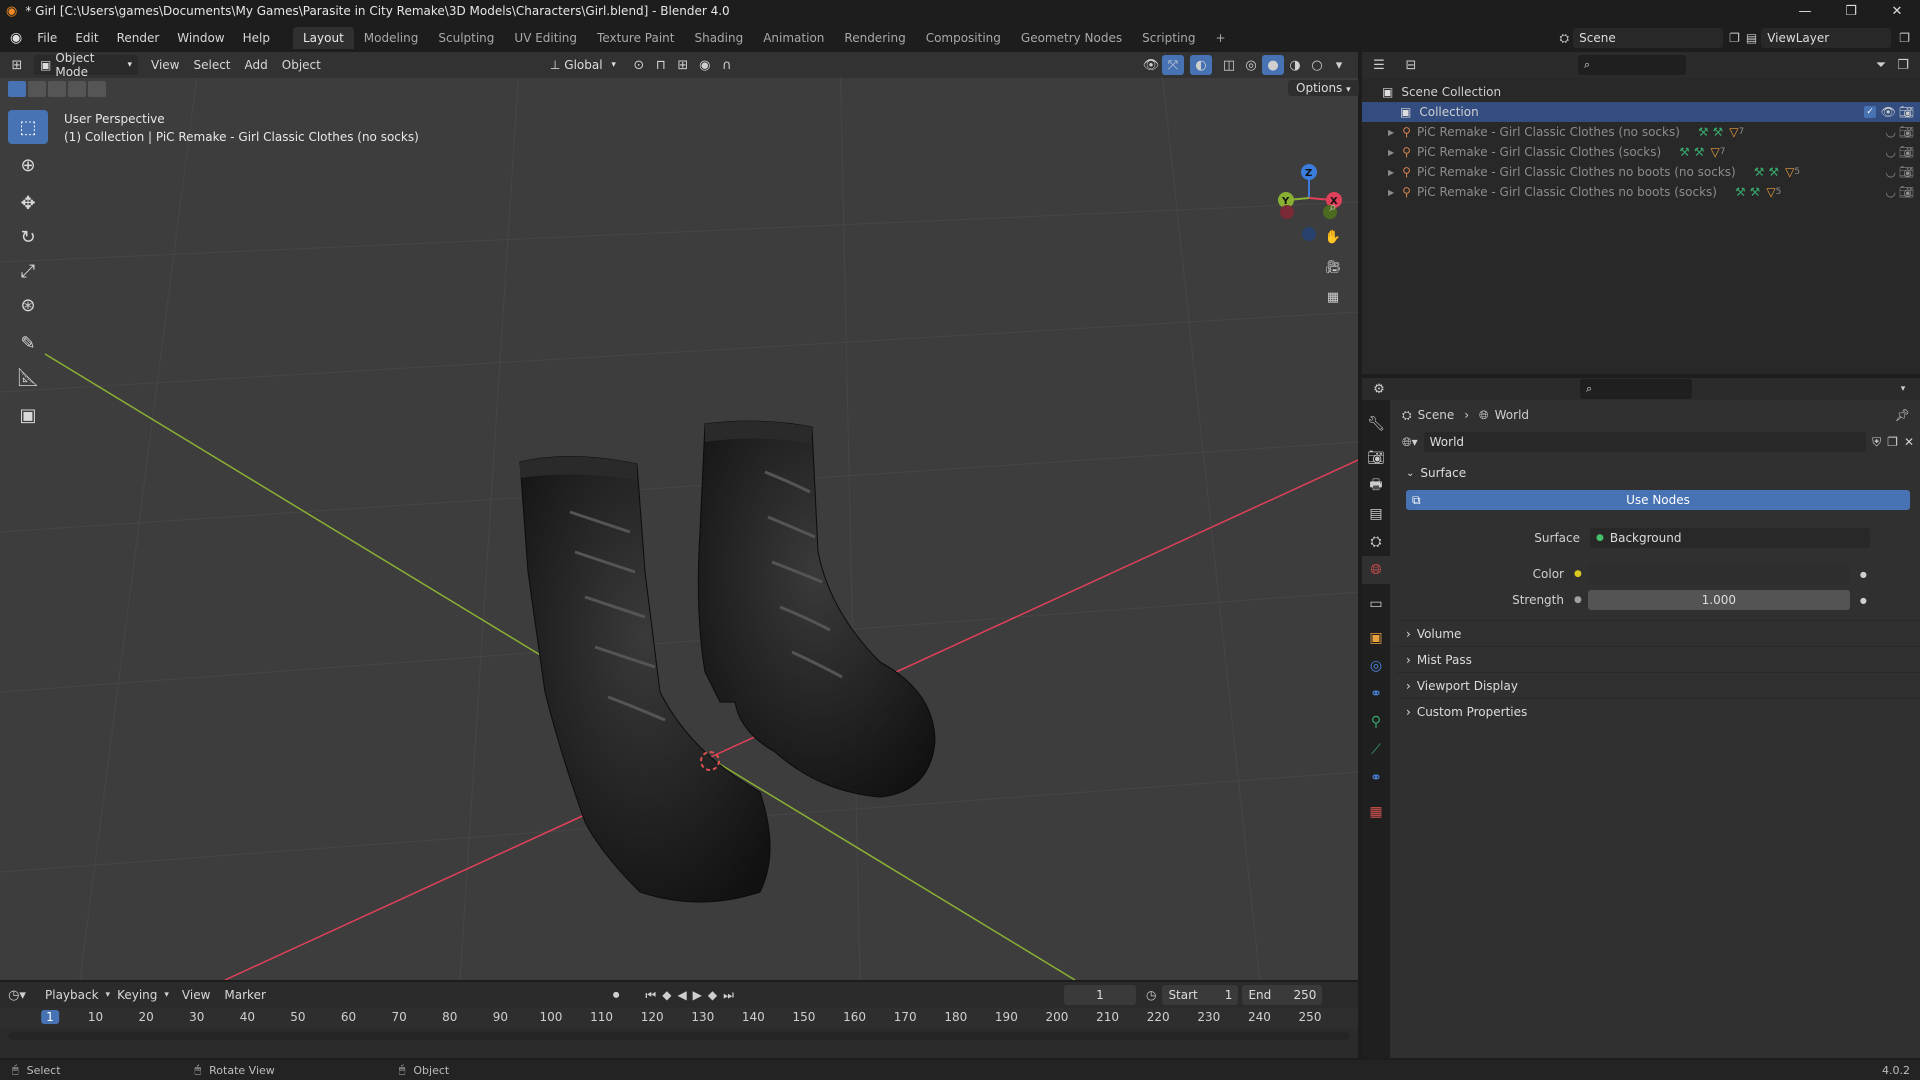  What do you see at coordinates (28, 343) in the screenshot?
I see `annotate-tool-icon: ✎` at bounding box center [28, 343].